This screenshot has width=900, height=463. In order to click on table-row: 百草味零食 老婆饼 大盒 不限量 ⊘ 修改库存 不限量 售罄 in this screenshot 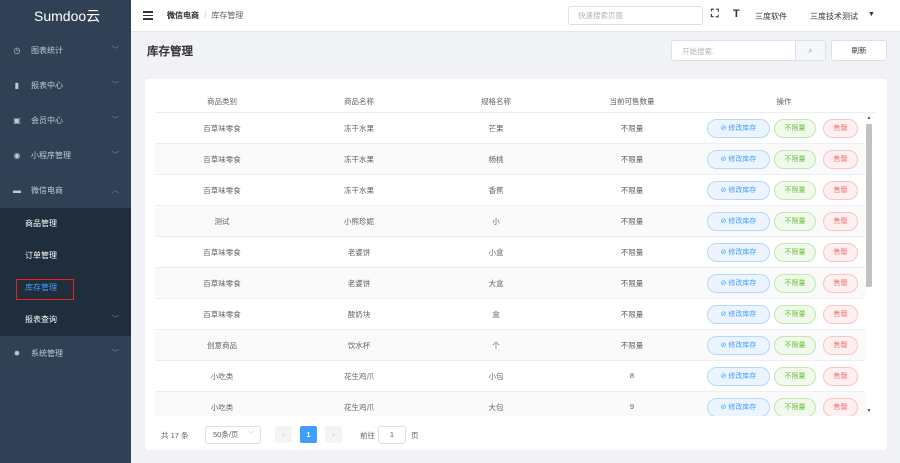, I will do `click(510, 283)`.